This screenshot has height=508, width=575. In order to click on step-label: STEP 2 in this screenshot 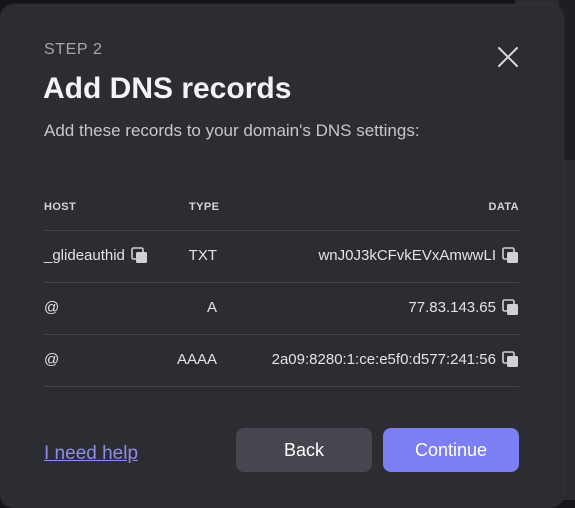, I will do `click(73, 49)`.